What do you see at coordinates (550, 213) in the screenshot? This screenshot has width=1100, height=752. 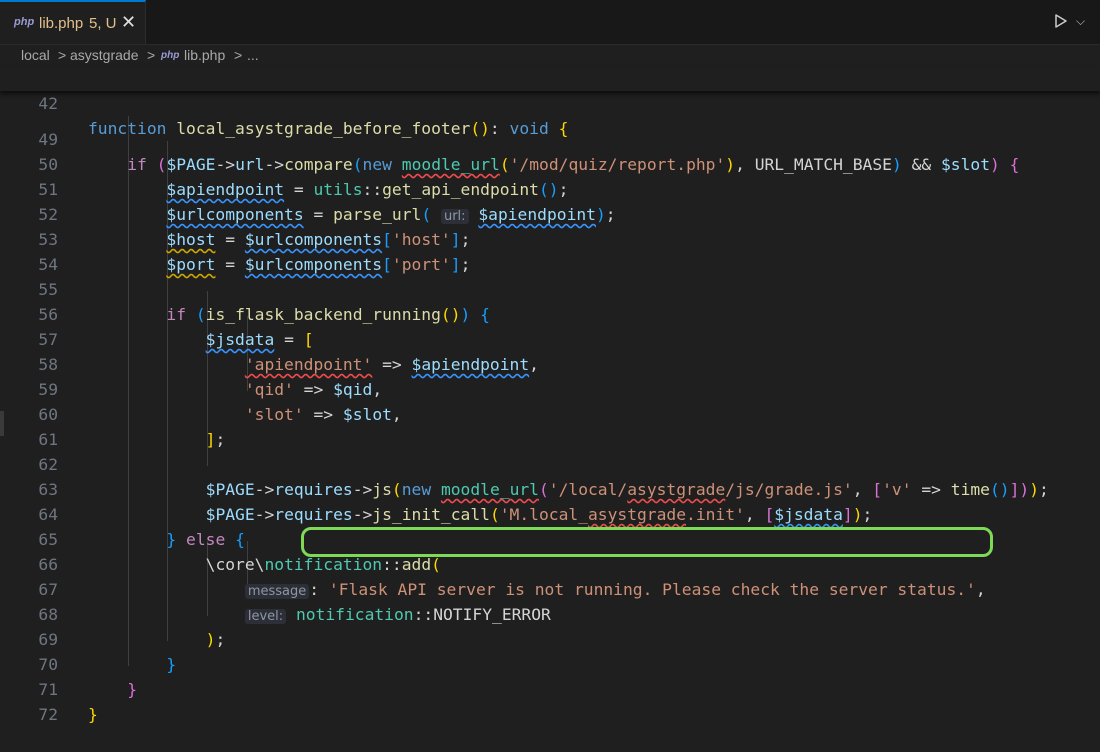 I see `code-row: 52 $host = $urlcomponents['host'];` at bounding box center [550, 213].